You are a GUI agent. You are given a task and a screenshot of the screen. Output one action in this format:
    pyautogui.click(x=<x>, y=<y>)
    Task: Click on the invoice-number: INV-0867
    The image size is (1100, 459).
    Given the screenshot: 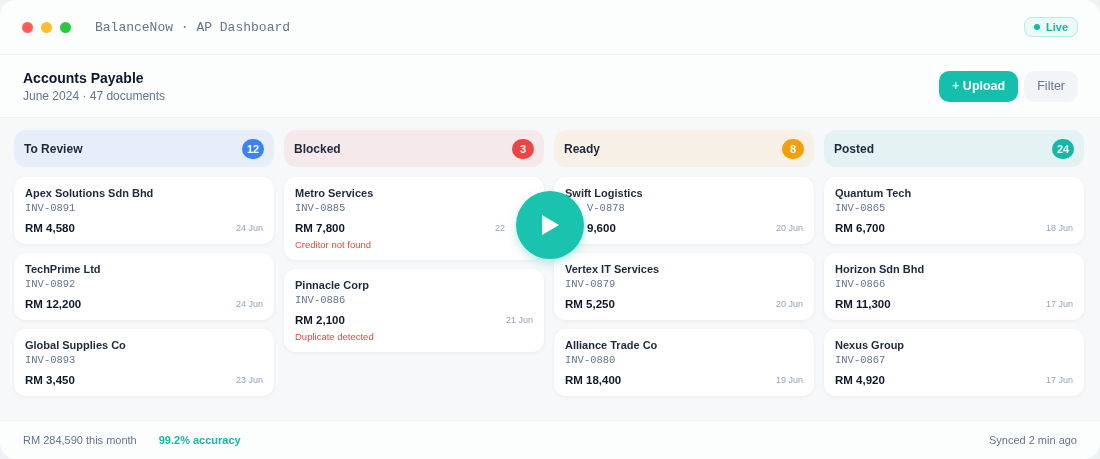 What is the action you would take?
    pyautogui.click(x=861, y=360)
    